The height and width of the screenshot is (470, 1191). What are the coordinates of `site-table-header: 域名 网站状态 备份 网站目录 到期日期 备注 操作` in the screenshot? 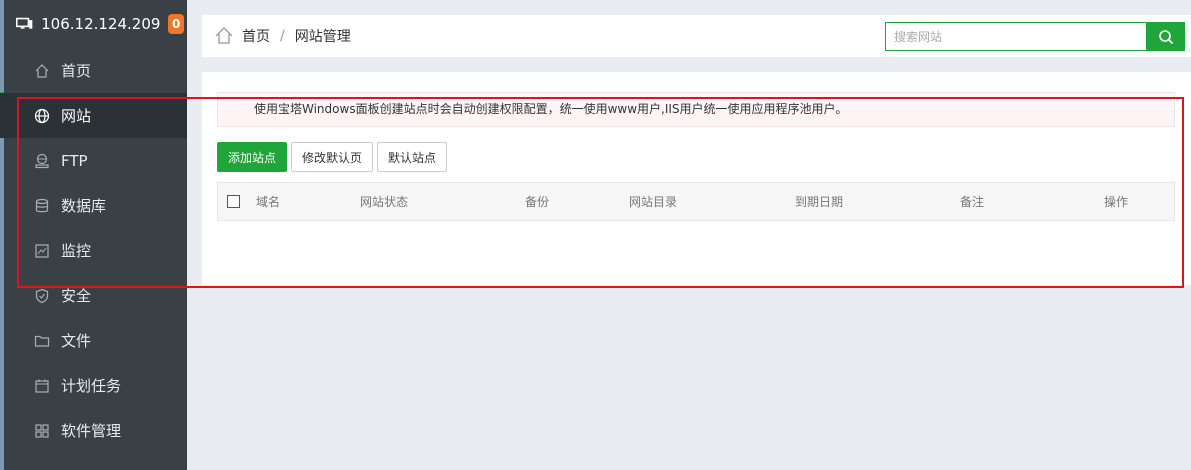 It's located at (696, 201).